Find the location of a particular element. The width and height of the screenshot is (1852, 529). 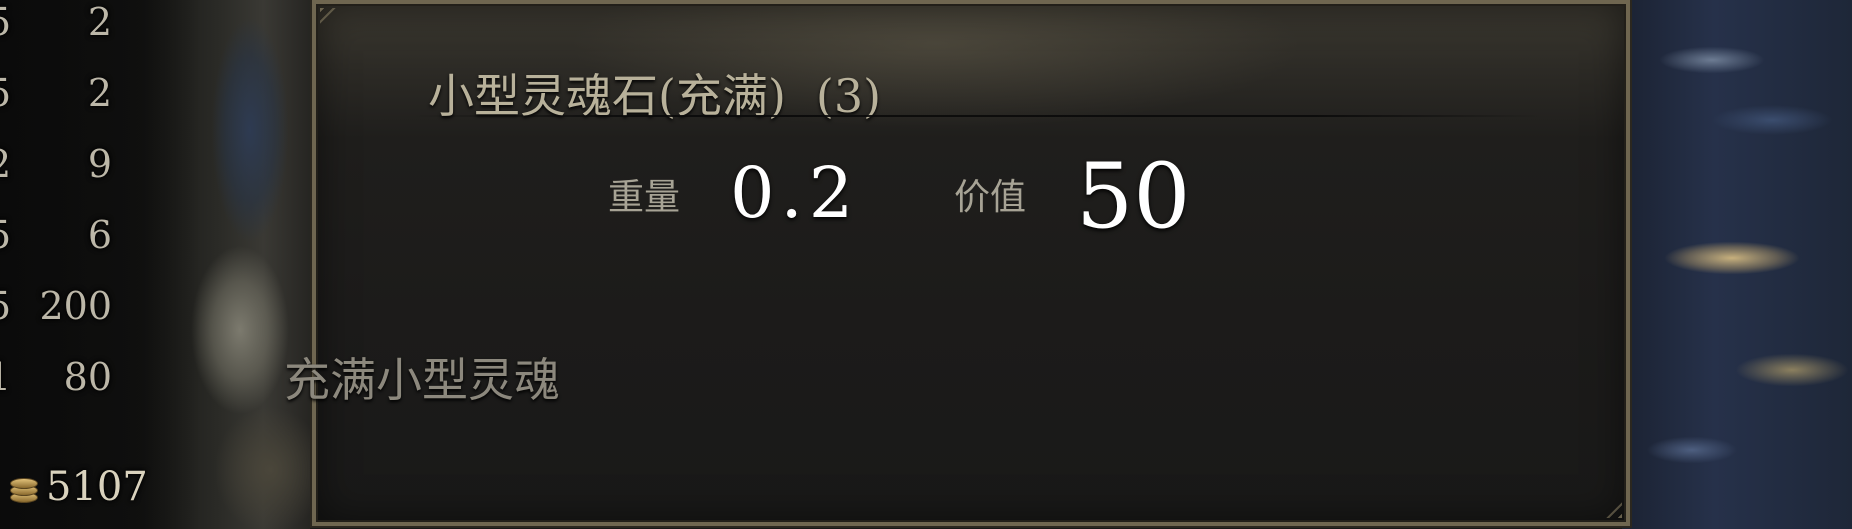

inventory-row-value: 80 is located at coordinates (87, 377).